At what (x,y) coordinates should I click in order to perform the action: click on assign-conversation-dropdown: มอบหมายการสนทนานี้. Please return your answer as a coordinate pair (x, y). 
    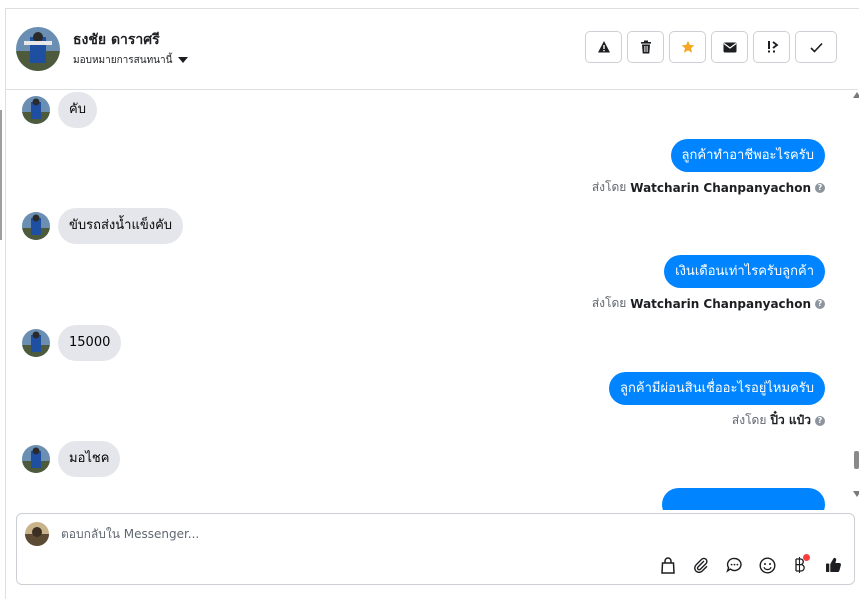
    Looking at the image, I should click on (131, 60).